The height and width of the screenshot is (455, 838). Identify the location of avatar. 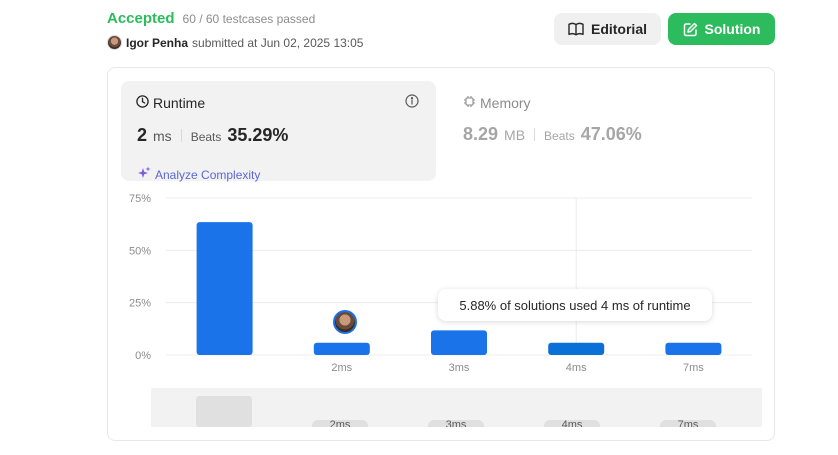
(114, 42).